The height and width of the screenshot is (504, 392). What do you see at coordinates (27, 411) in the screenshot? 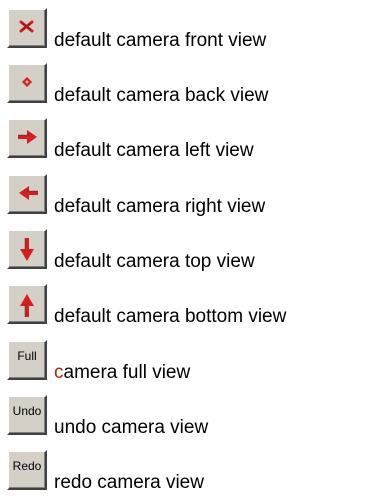
I see `undo-button-text: Undo` at bounding box center [27, 411].